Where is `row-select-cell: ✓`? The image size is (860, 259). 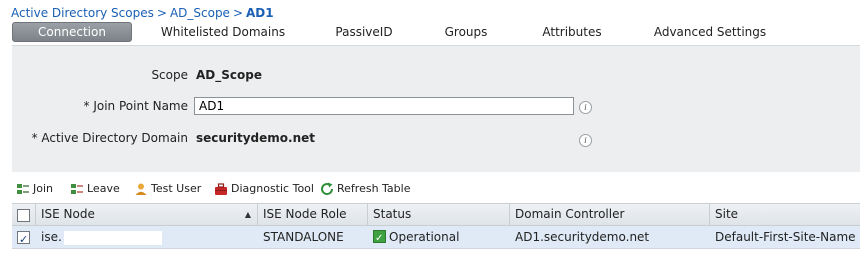
row-select-cell: ✓ is located at coordinates (24, 237).